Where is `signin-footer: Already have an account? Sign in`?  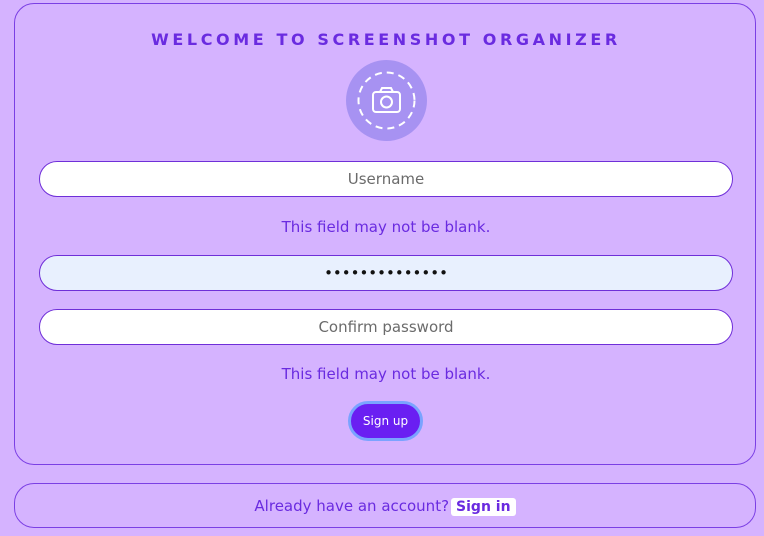 signin-footer: Already have an account? Sign in is located at coordinates (385, 505).